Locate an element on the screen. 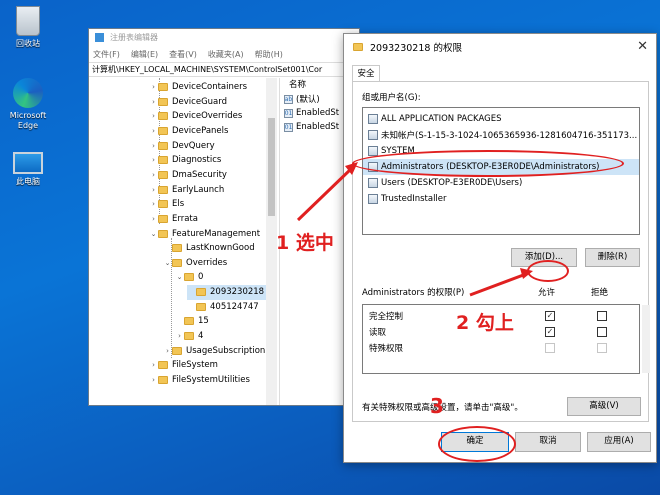 The image size is (660, 495). user-item: Users (DESKTOP-E3ER0DE\Users) is located at coordinates (501, 183).